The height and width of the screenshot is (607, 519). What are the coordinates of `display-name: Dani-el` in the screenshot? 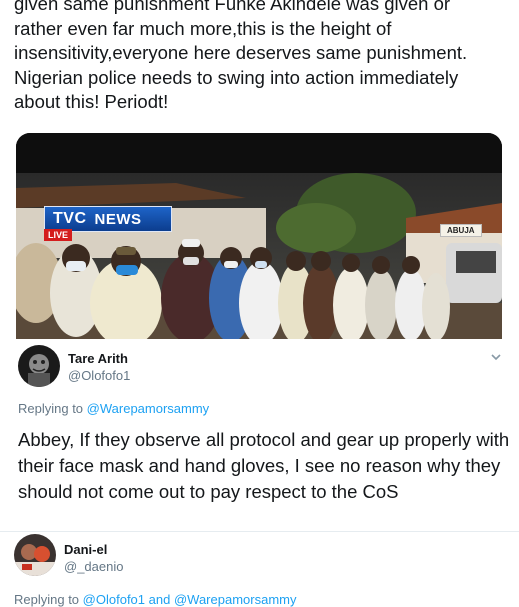 It's located at (85, 549).